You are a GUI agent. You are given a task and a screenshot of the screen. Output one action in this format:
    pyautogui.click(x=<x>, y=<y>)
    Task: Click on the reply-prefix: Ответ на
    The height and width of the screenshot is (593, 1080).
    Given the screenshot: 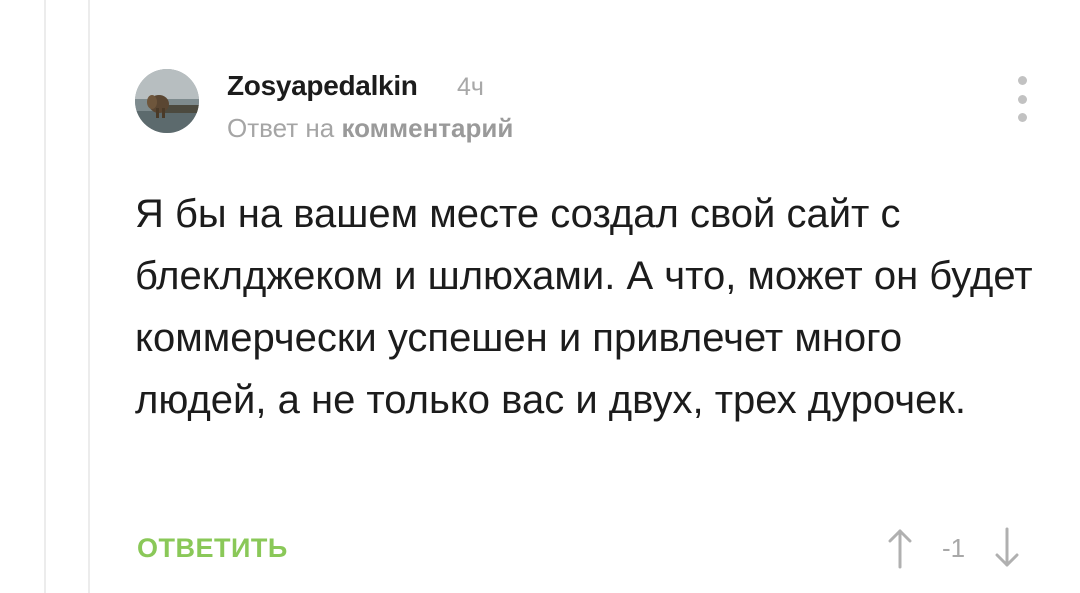 What is the action you would take?
    pyautogui.click(x=281, y=128)
    